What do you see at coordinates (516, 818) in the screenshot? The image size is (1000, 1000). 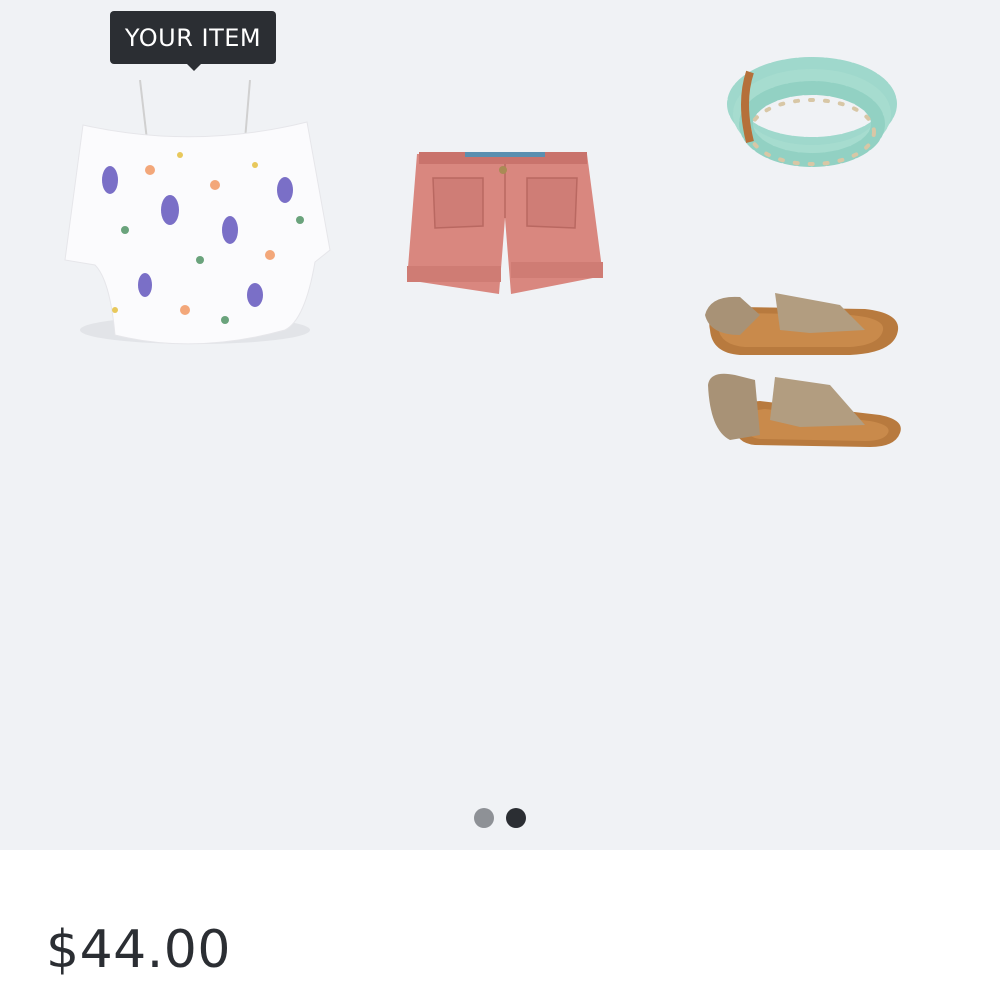 I see `carousel-dot-2-active` at bounding box center [516, 818].